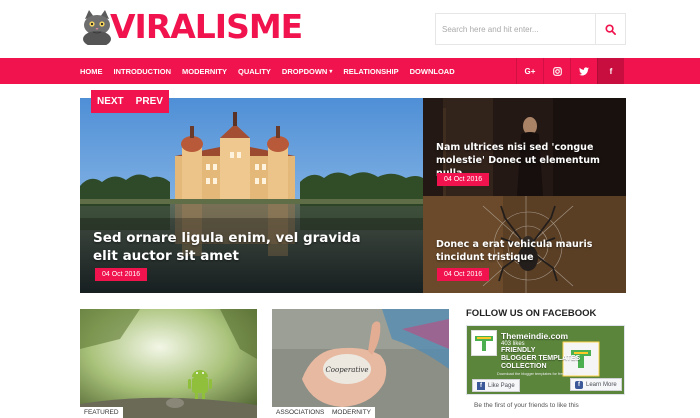  I want to click on nav-item-relationship: RELATIONSHIP, so click(370, 71).